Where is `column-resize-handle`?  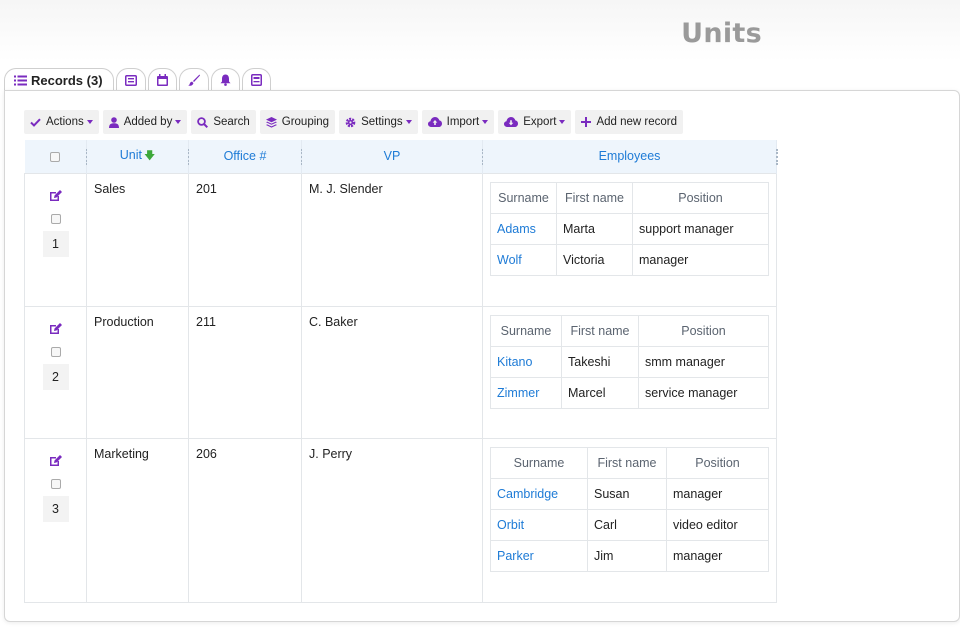
column-resize-handle is located at coordinates (777, 157).